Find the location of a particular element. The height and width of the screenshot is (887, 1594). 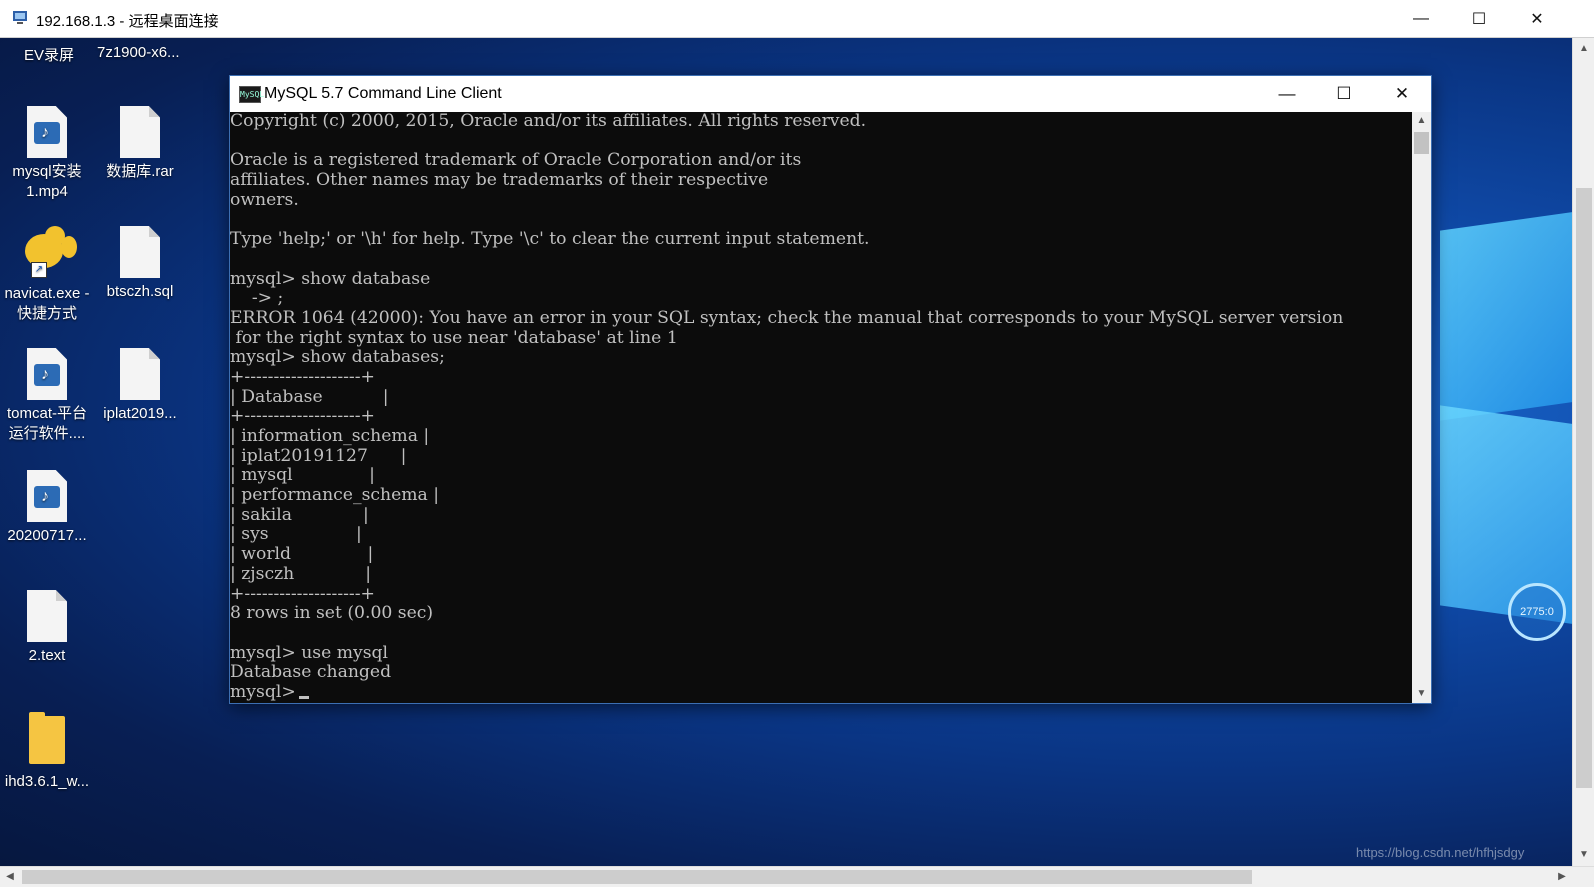

remote-vertical-scrollbar: ▲ ▼ is located at coordinates (1583, 452).